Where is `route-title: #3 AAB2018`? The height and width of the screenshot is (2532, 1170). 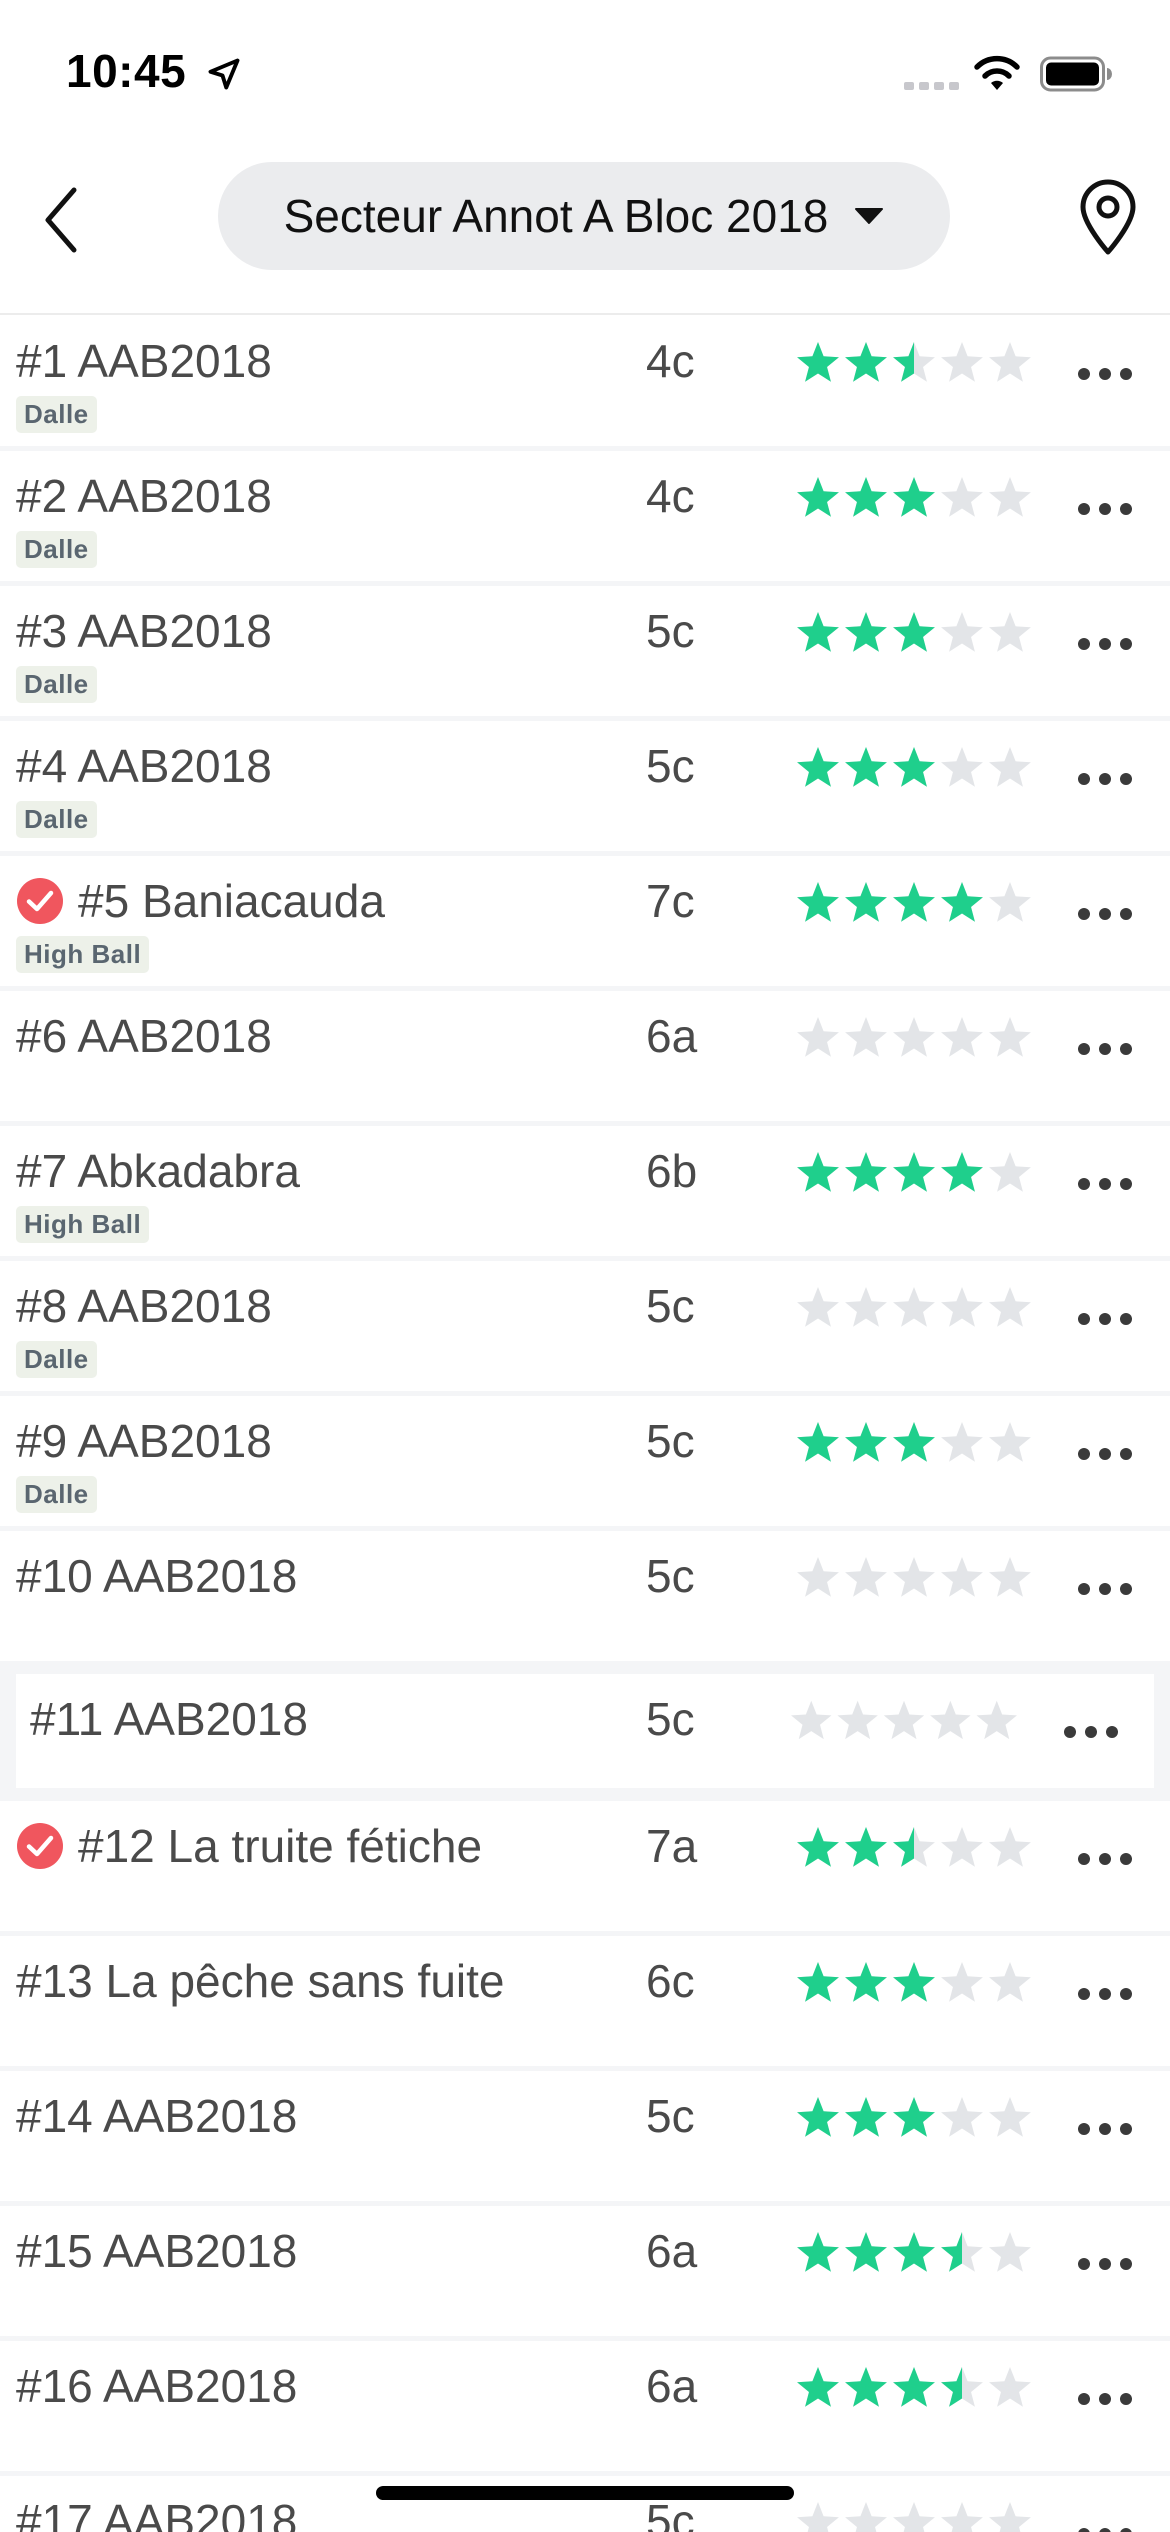 route-title: #3 AAB2018 is located at coordinates (144, 631).